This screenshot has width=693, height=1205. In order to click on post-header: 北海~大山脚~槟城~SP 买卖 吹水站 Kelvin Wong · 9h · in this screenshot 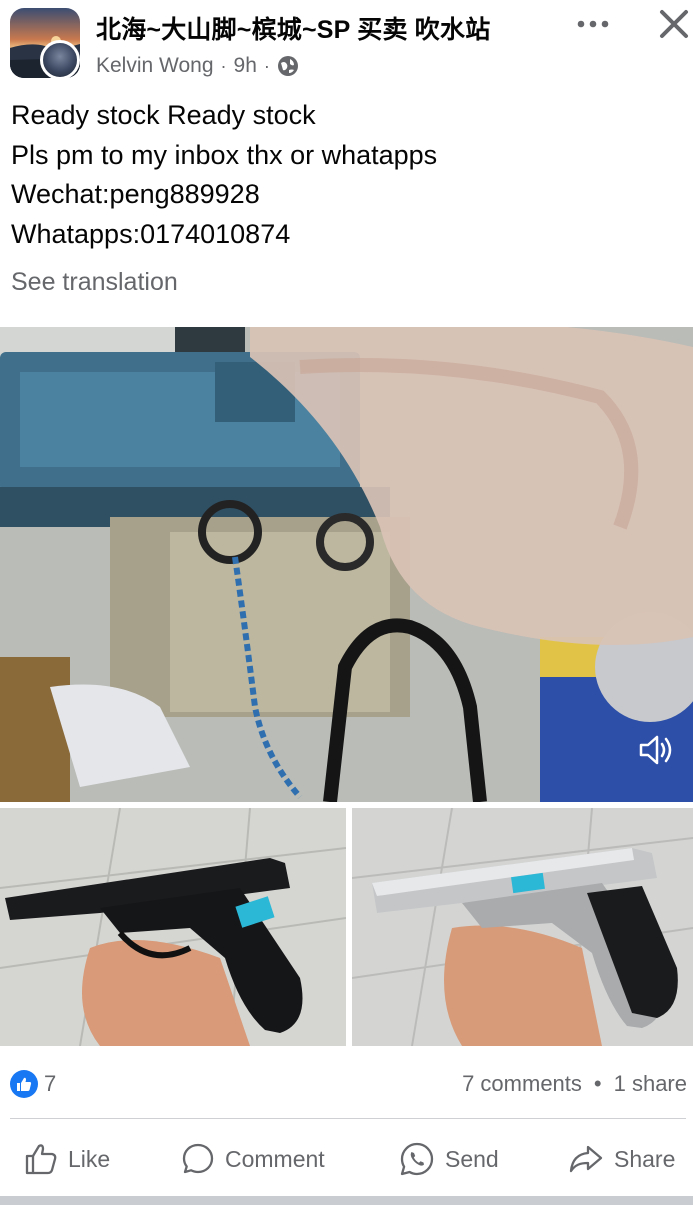, I will do `click(346, 45)`.